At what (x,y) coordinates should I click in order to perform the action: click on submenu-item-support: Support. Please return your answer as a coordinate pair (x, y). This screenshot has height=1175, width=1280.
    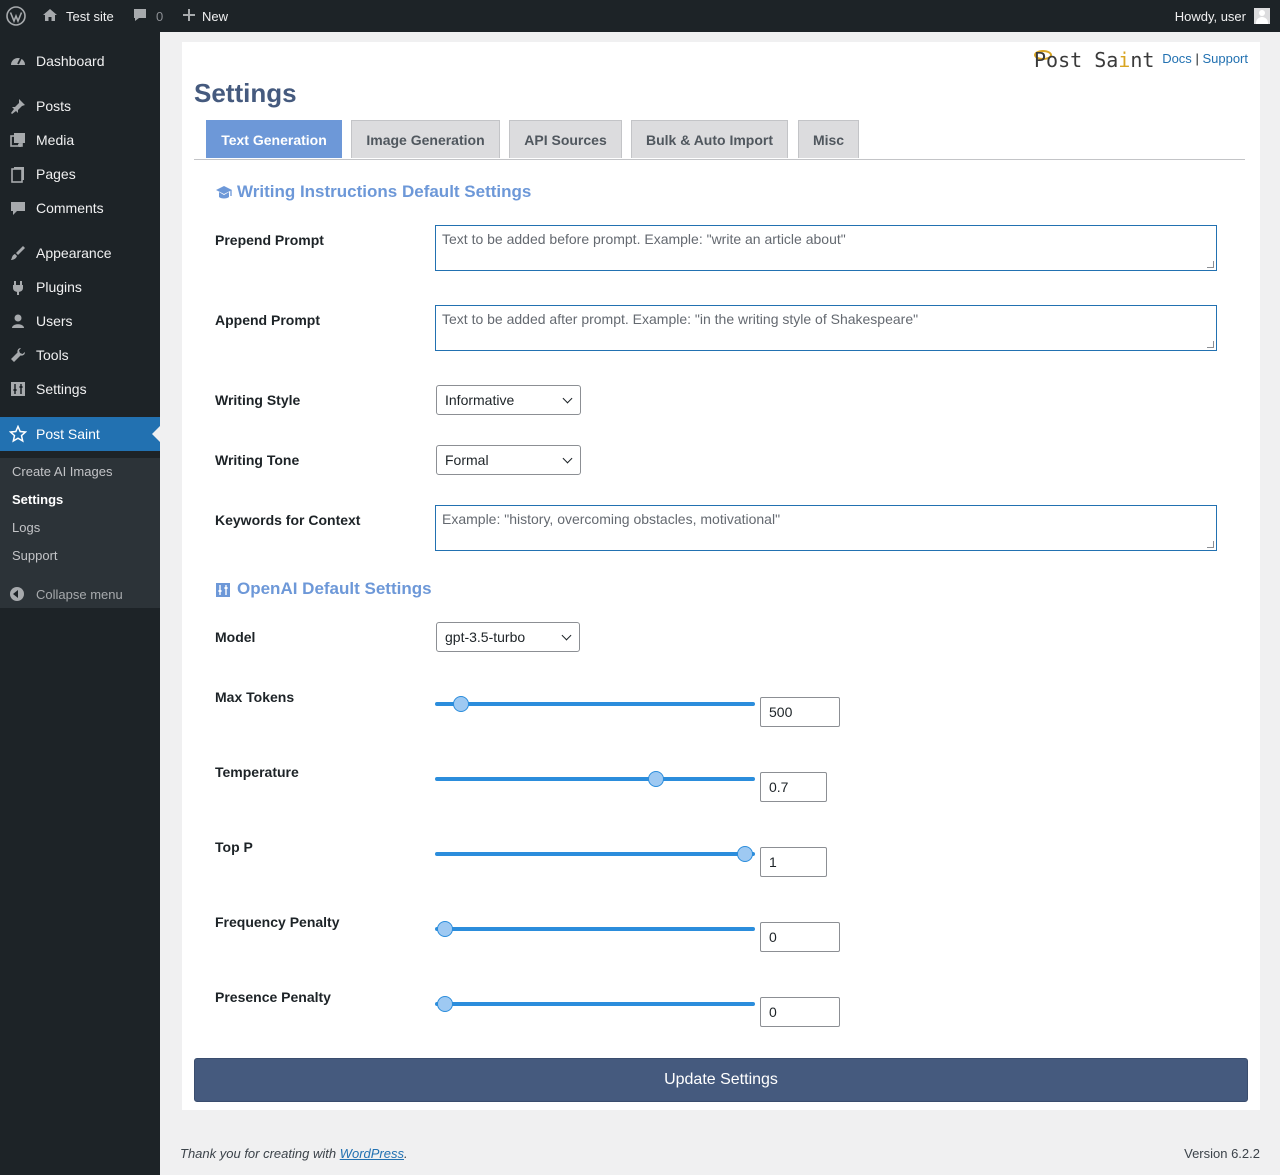
    Looking at the image, I should click on (35, 555).